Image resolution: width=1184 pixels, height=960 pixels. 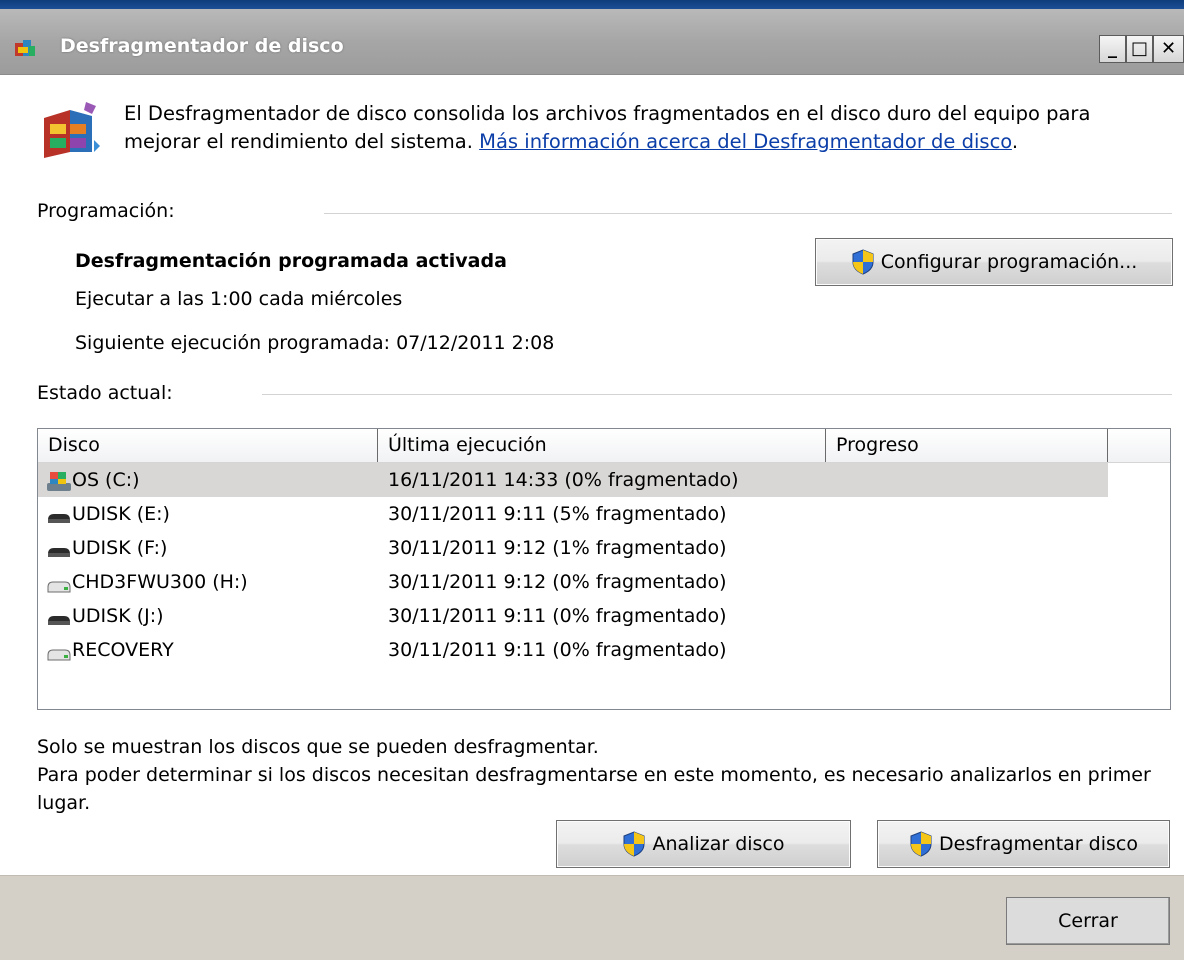 I want to click on system-drive-icon, so click(x=59, y=481).